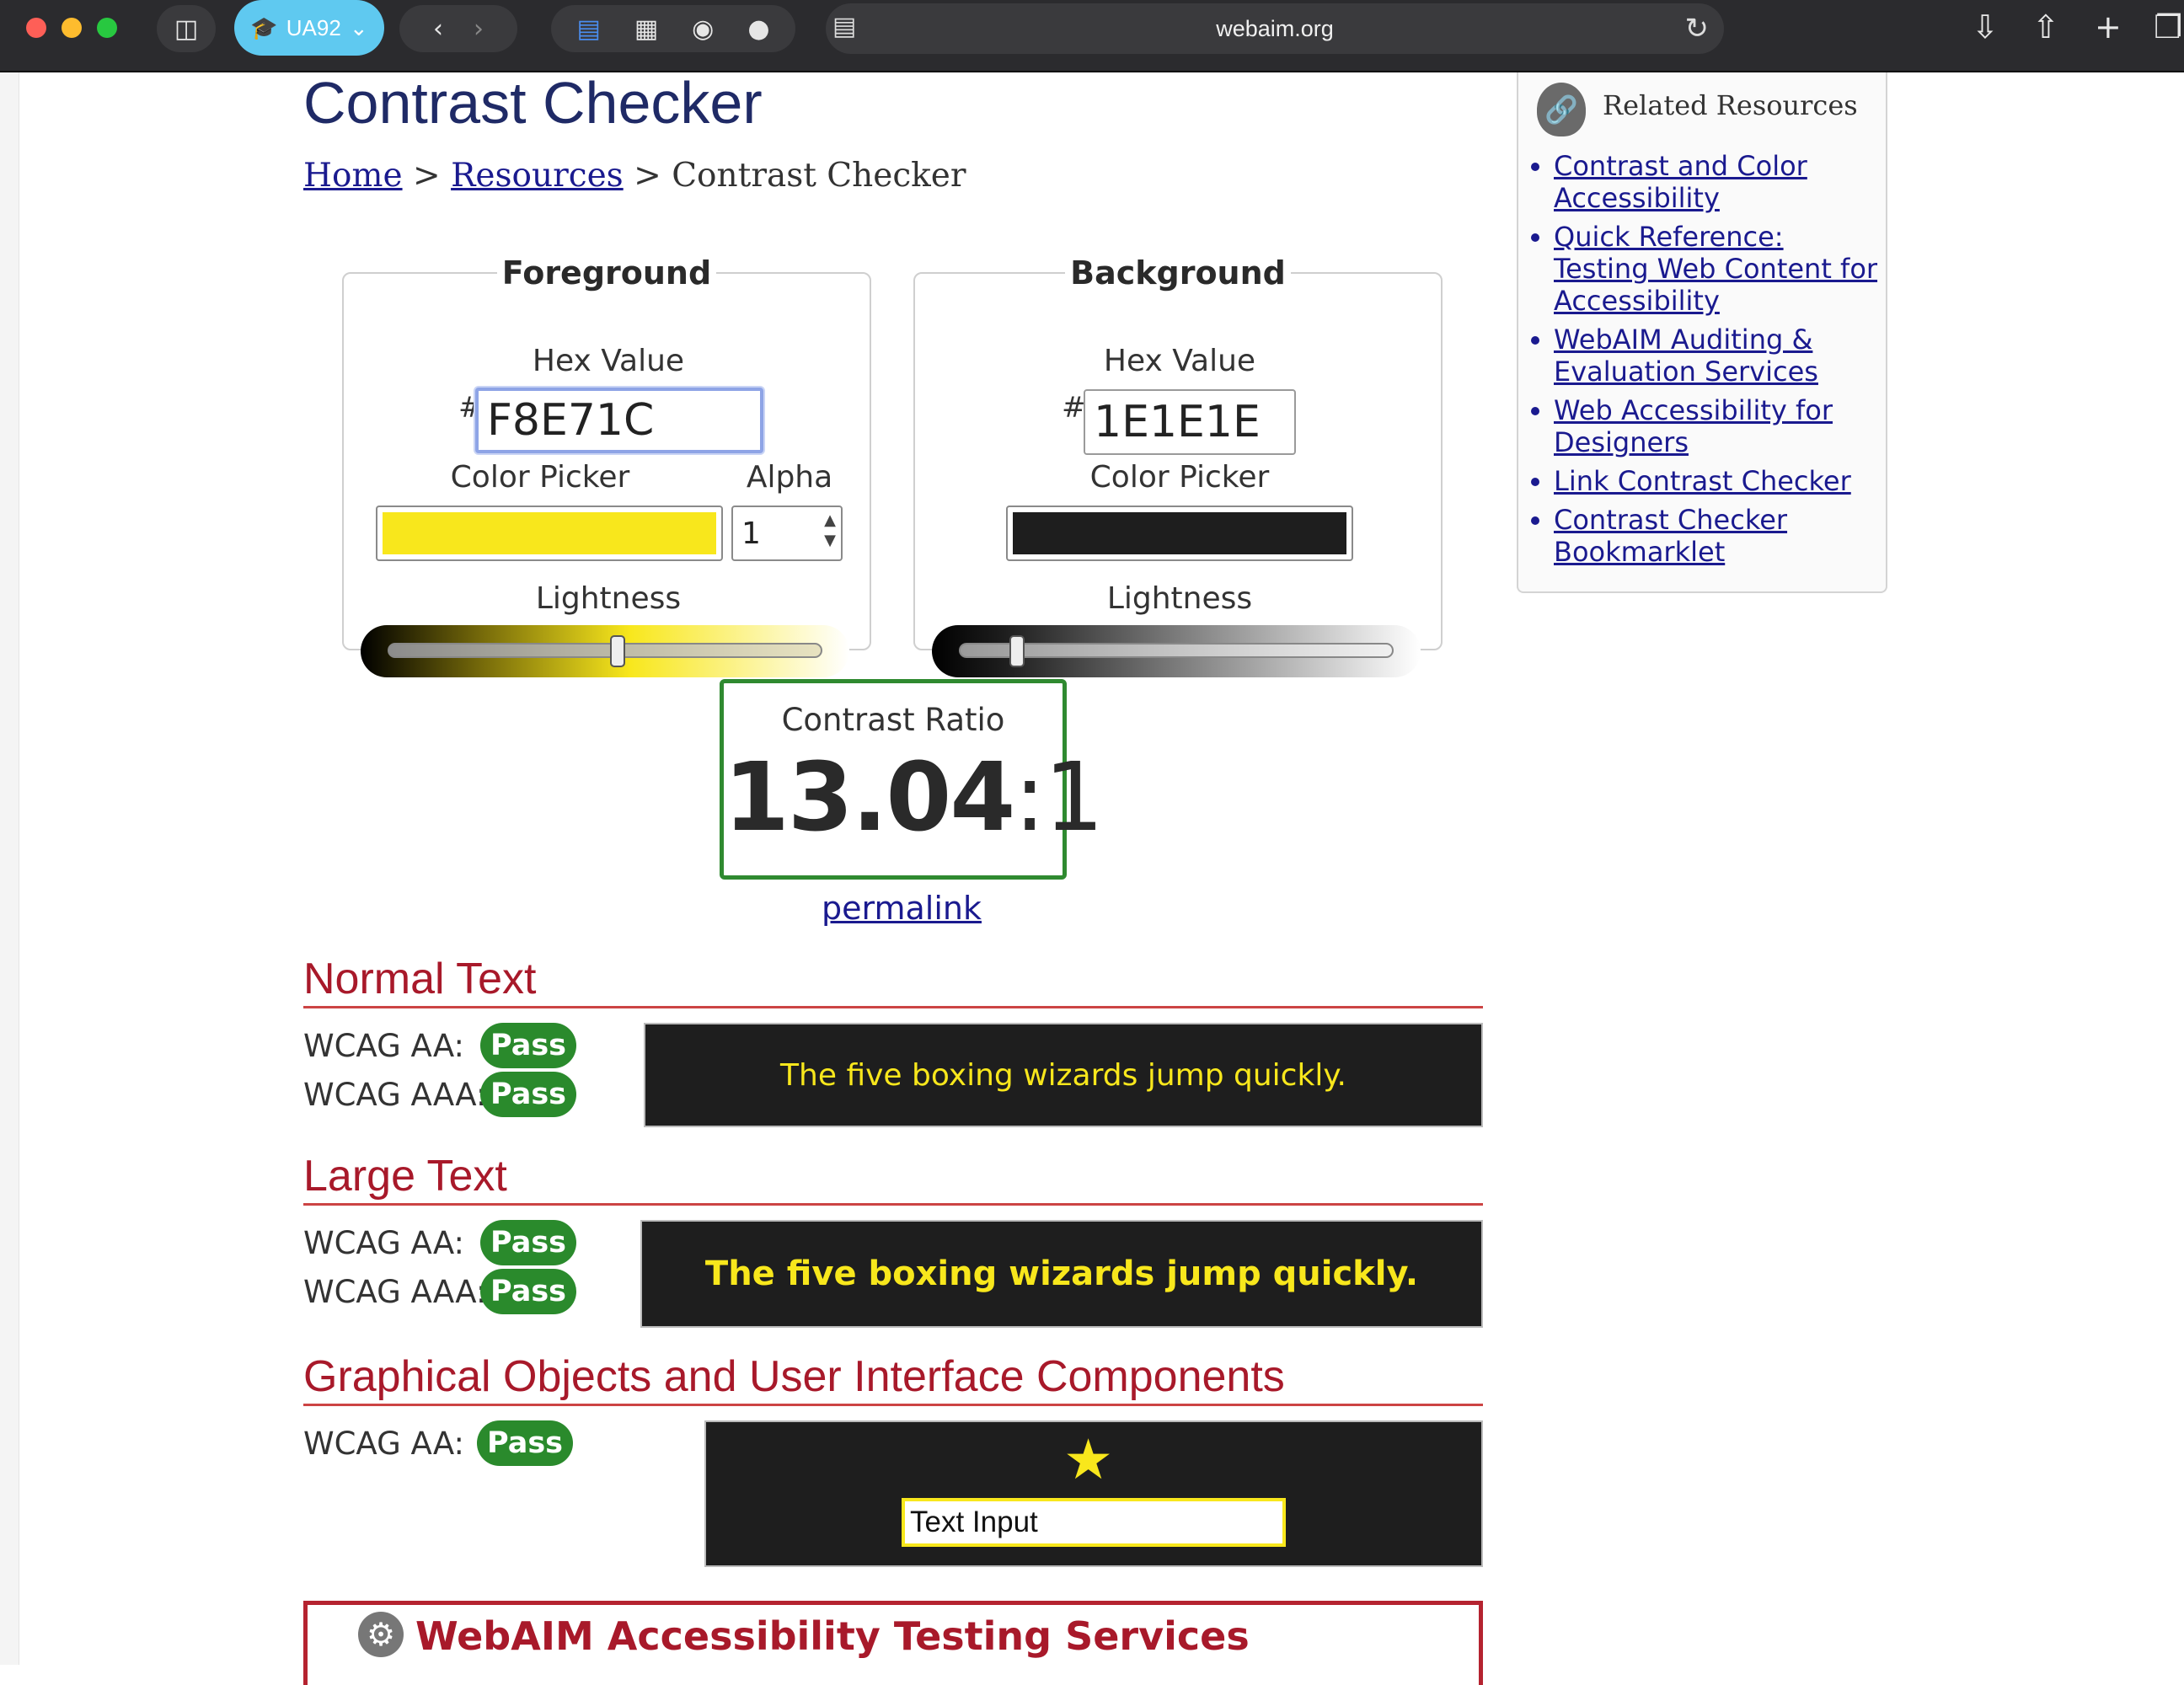 This screenshot has height=1685, width=2184. I want to click on extensions-group: ▤ ▦ ◉ ●, so click(673, 28).